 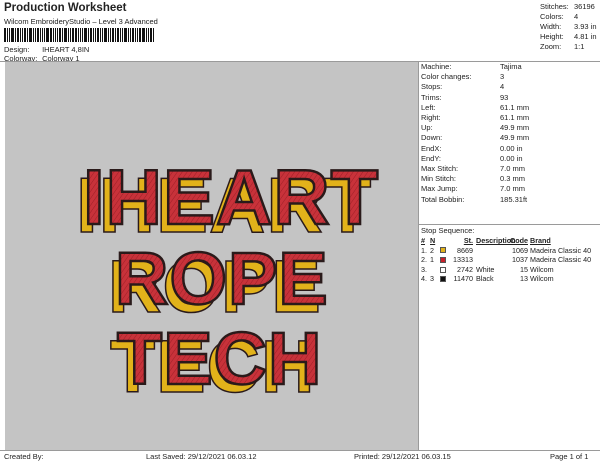 What do you see at coordinates (502, 87) in the screenshot?
I see `info-value: 4` at bounding box center [502, 87].